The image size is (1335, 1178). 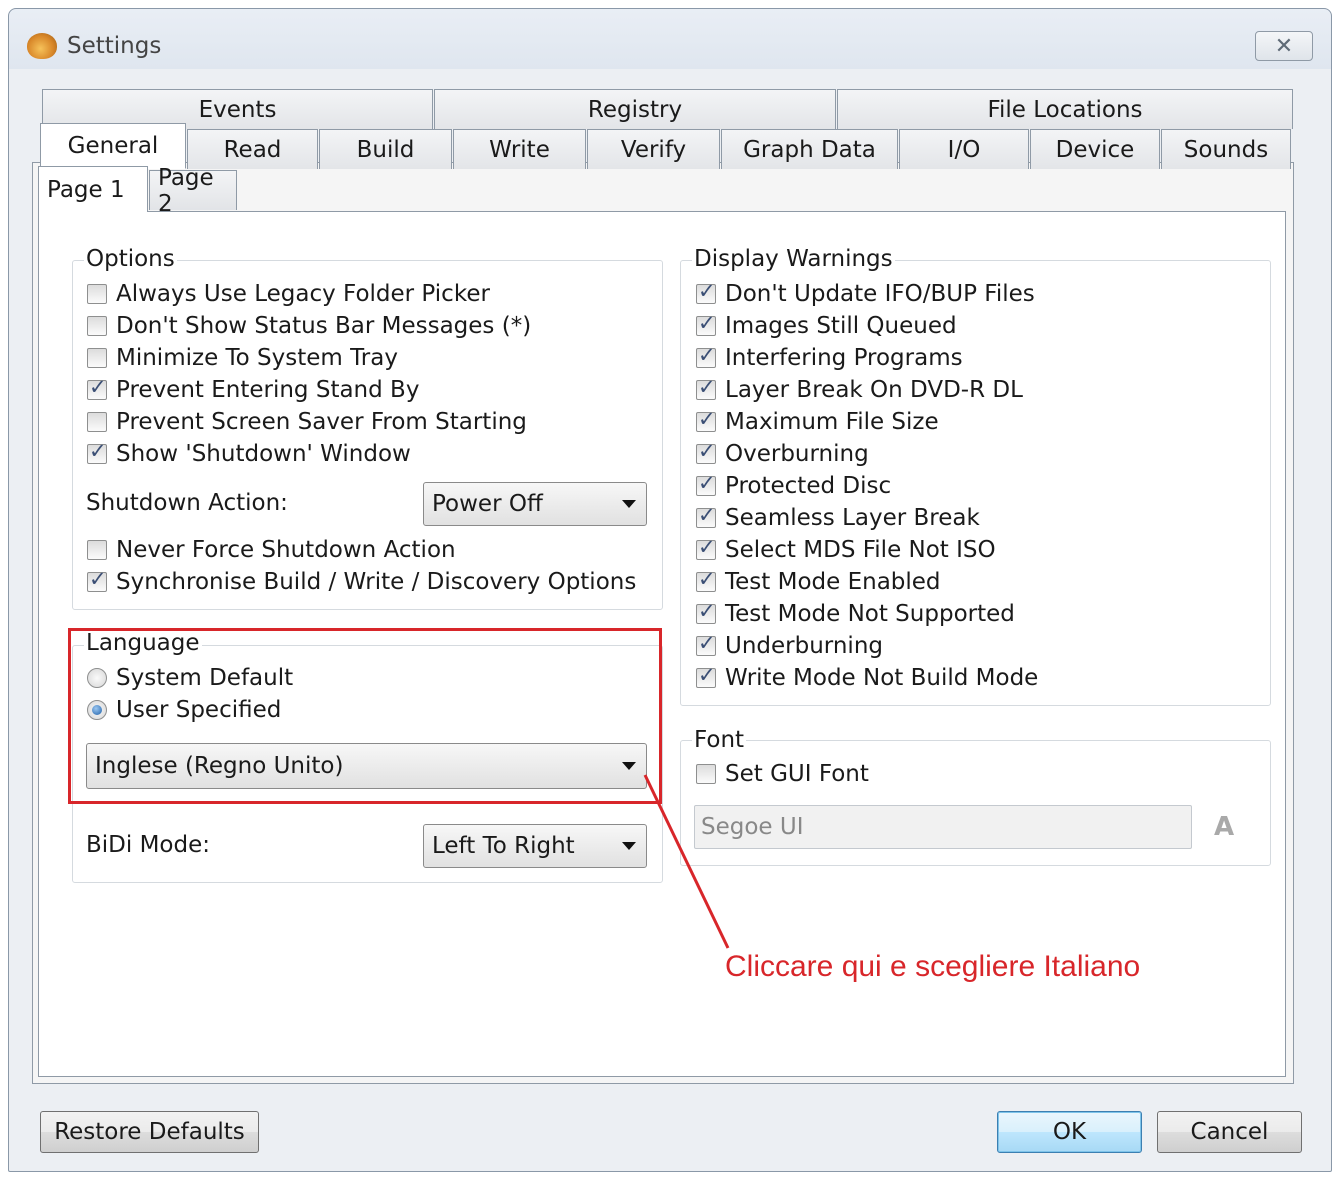 I want to click on tab-general: General, so click(x=113, y=146).